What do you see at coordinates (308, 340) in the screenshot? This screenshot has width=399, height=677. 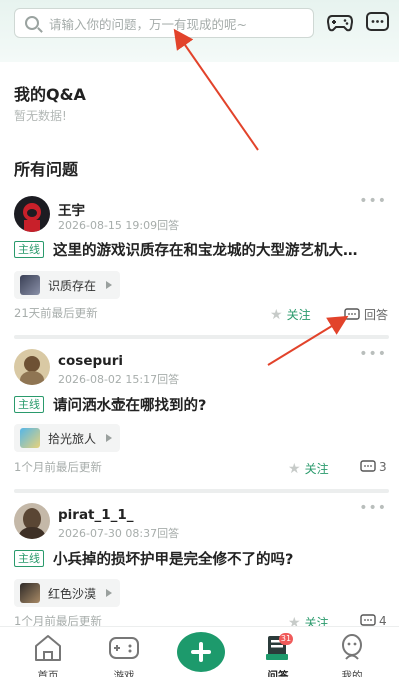 I see `arrow-to-reply` at bounding box center [308, 340].